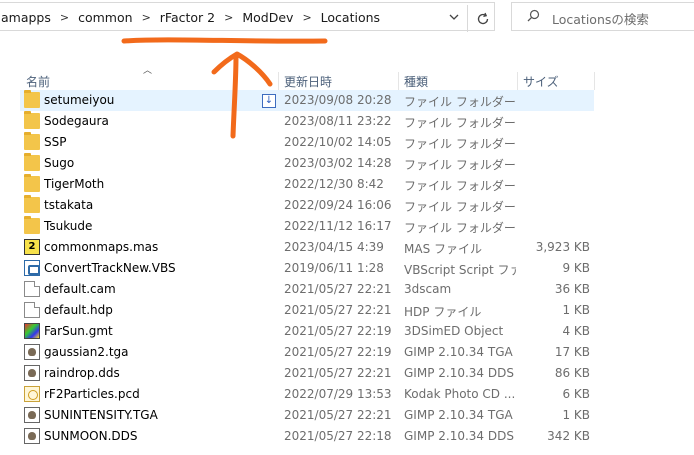 This screenshot has width=694, height=455. I want to click on chevron-down-icon, so click(454, 17).